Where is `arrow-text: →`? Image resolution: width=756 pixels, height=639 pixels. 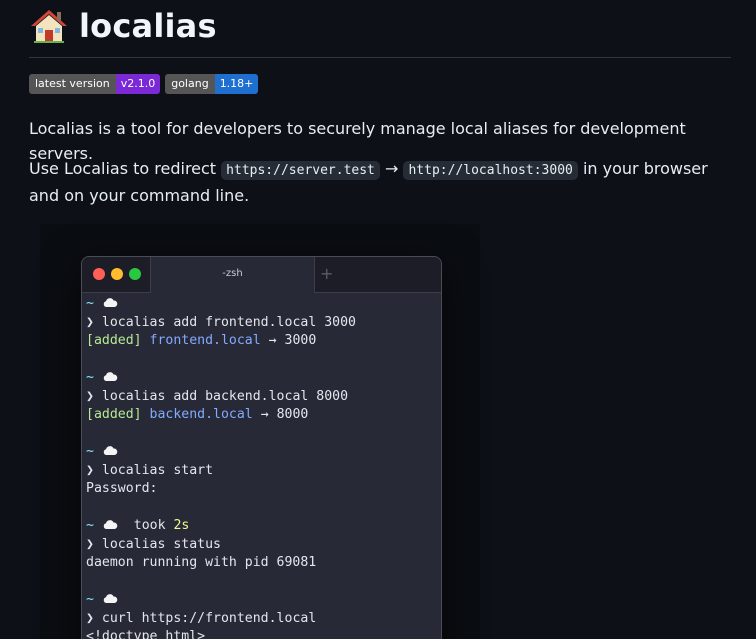 arrow-text: → is located at coordinates (391, 168).